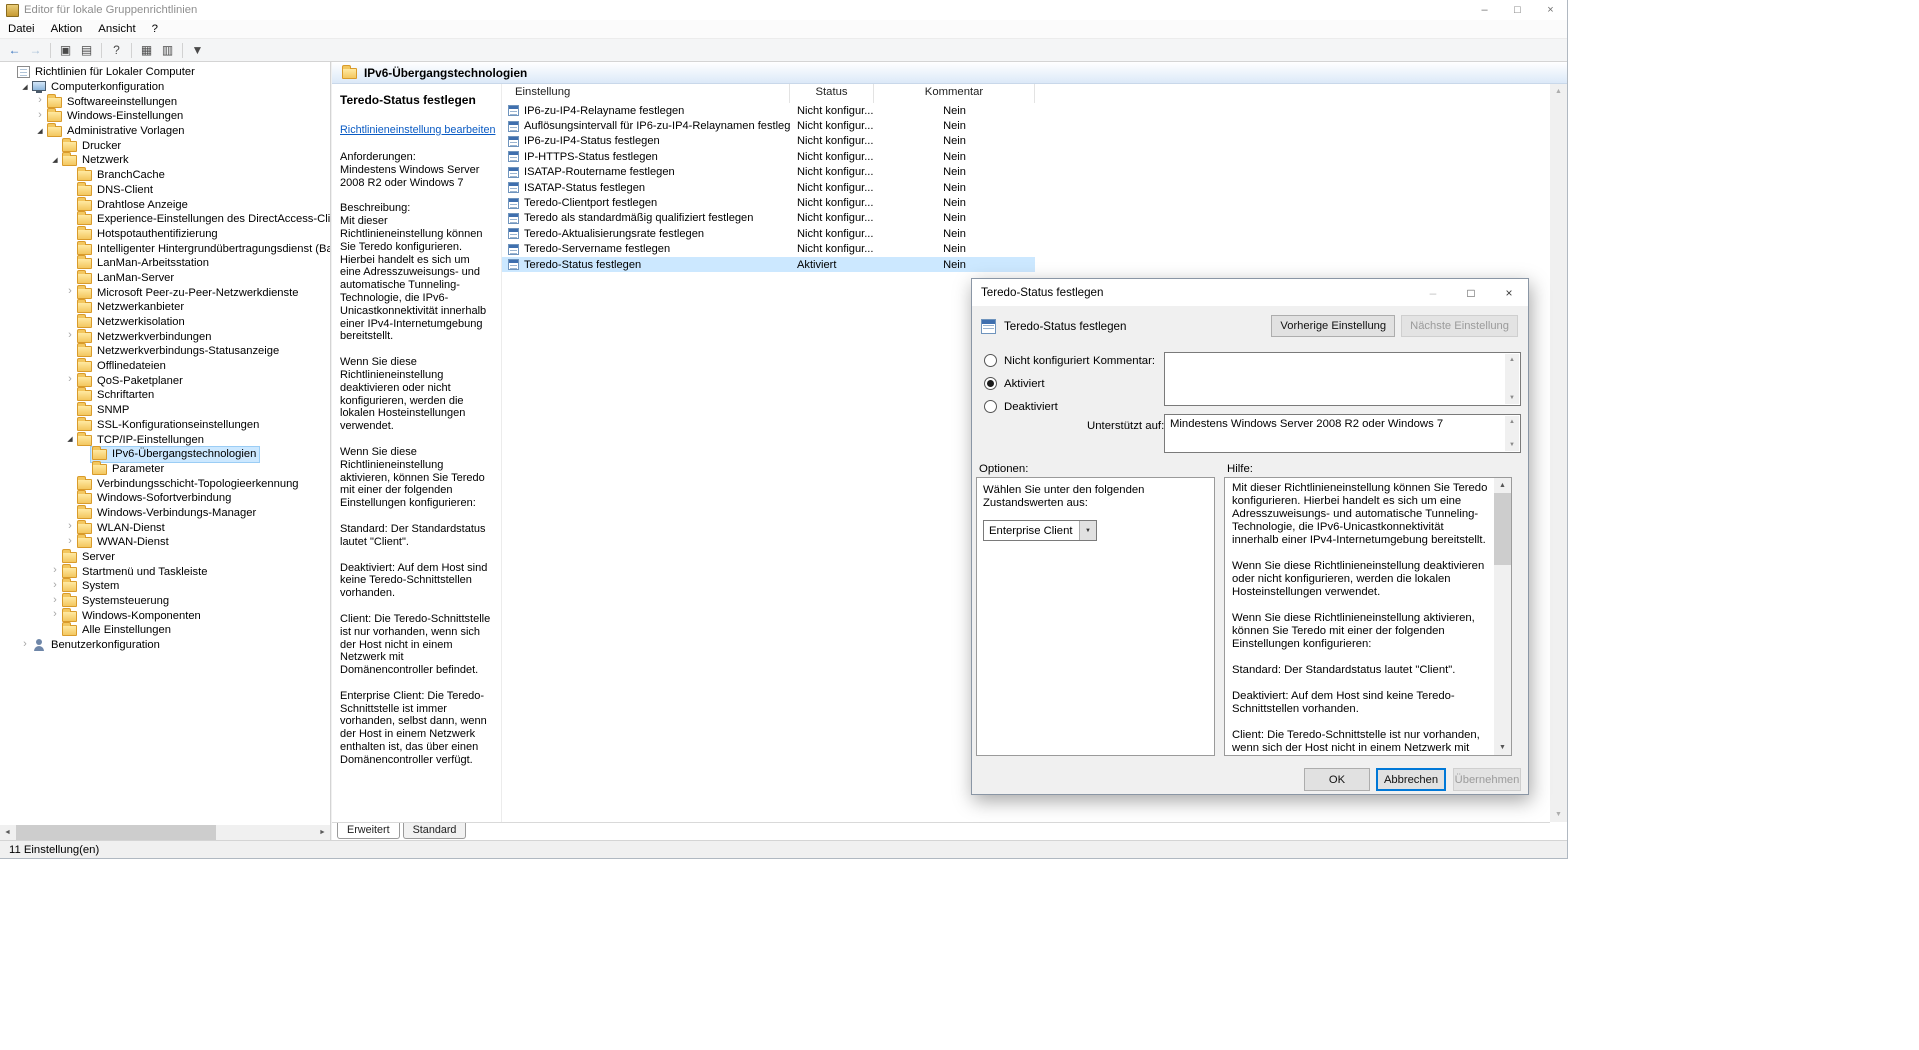  Describe the element at coordinates (1342, 379) in the screenshot. I see `comment-input: ▲ ▼` at that location.